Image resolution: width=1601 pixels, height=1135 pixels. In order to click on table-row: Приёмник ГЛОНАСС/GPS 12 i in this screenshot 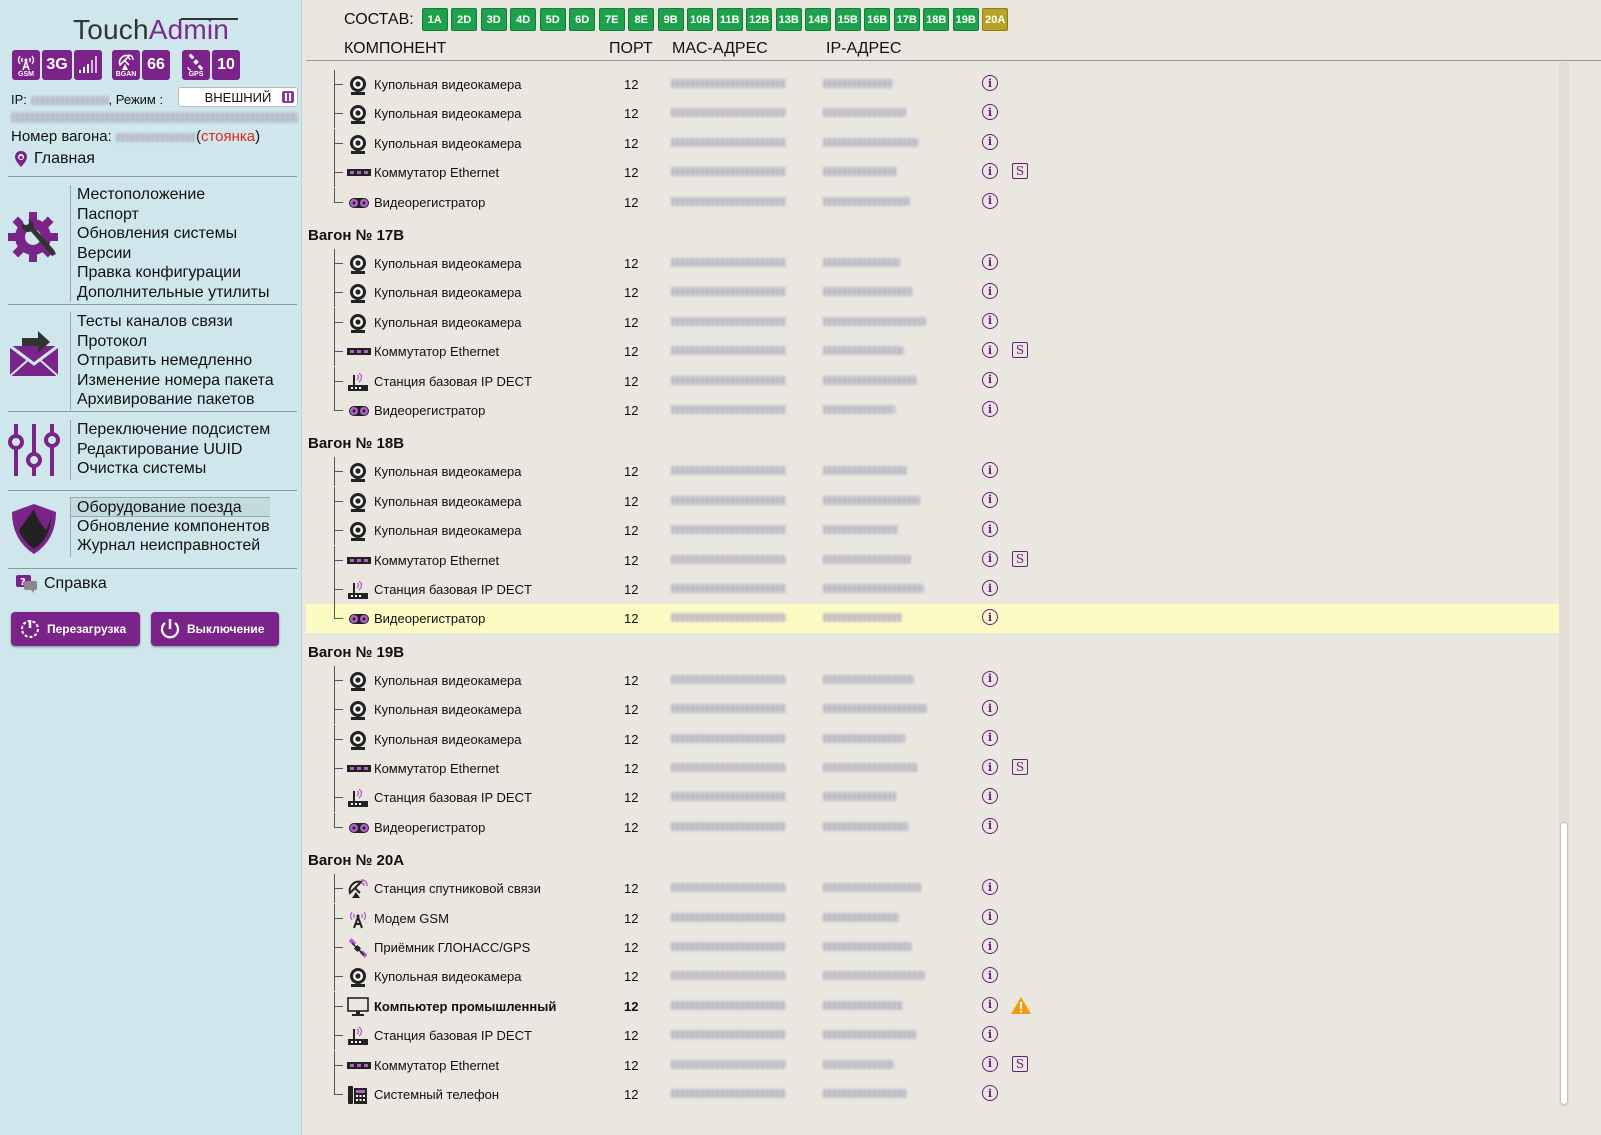, I will do `click(935, 947)`.